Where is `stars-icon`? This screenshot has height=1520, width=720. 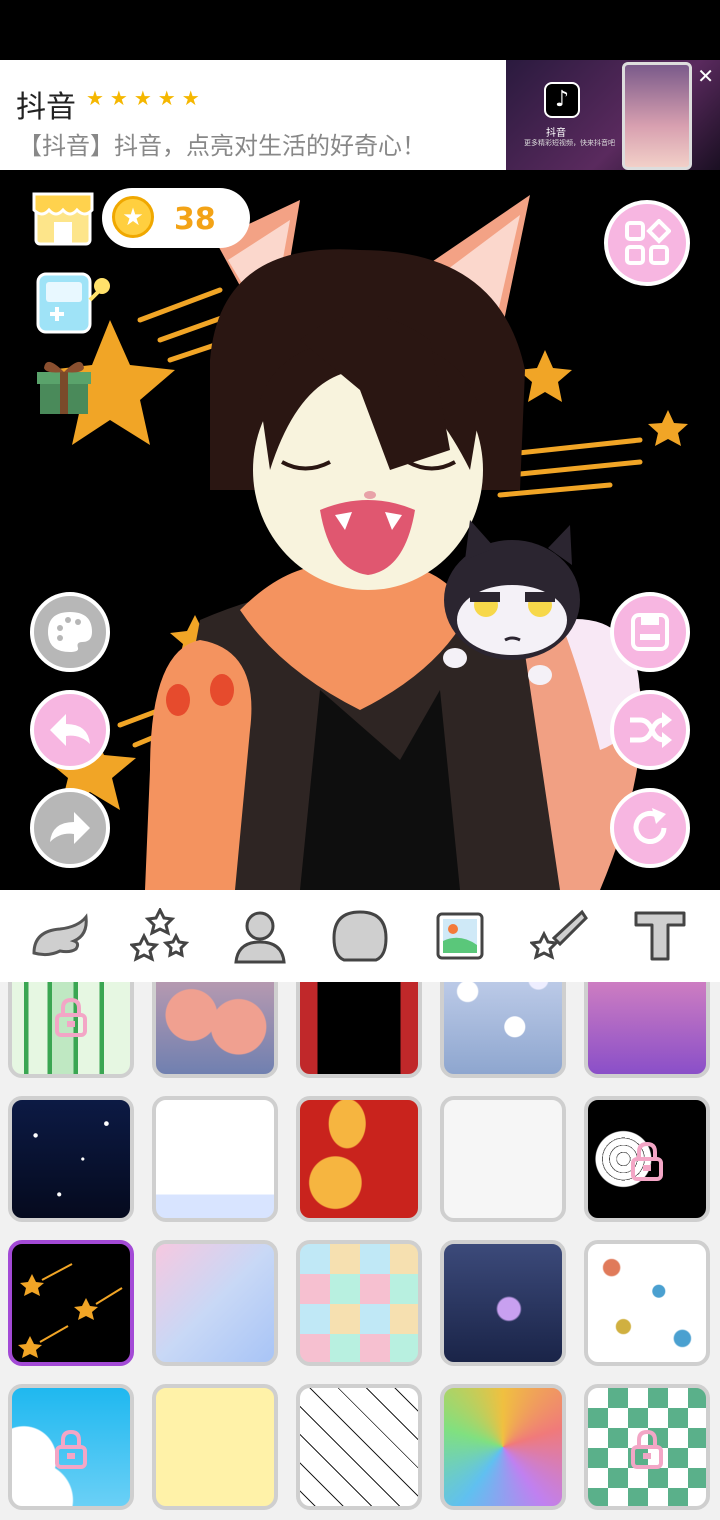 stars-icon is located at coordinates (160, 935).